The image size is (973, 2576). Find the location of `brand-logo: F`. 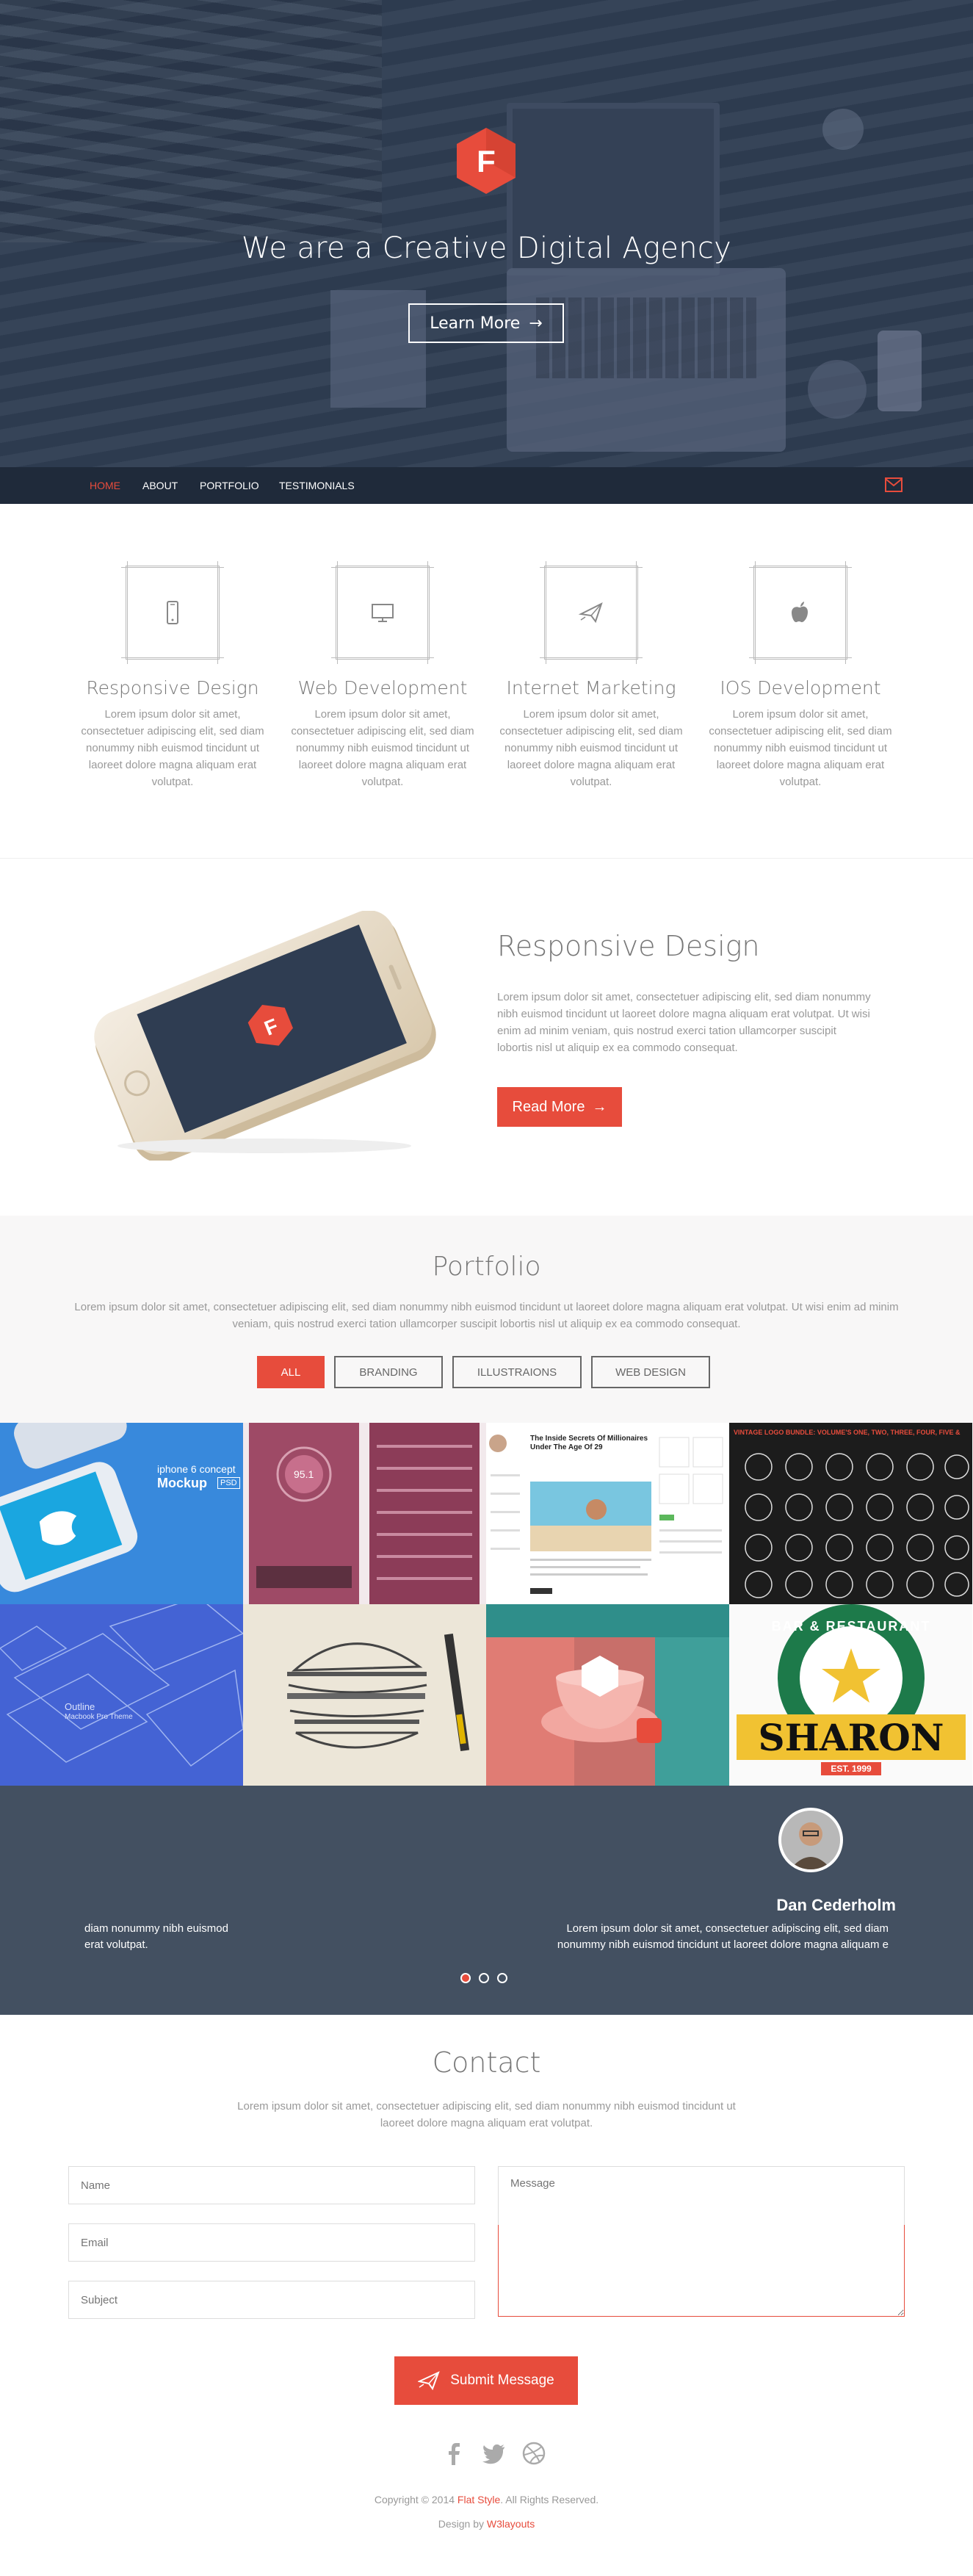

brand-logo: F is located at coordinates (486, 160).